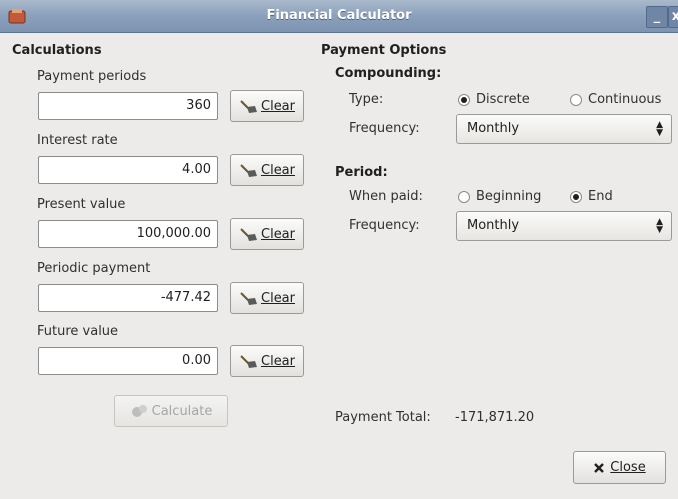 This screenshot has width=678, height=499. Describe the element at coordinates (628, 467) in the screenshot. I see `close-label: Close` at that location.